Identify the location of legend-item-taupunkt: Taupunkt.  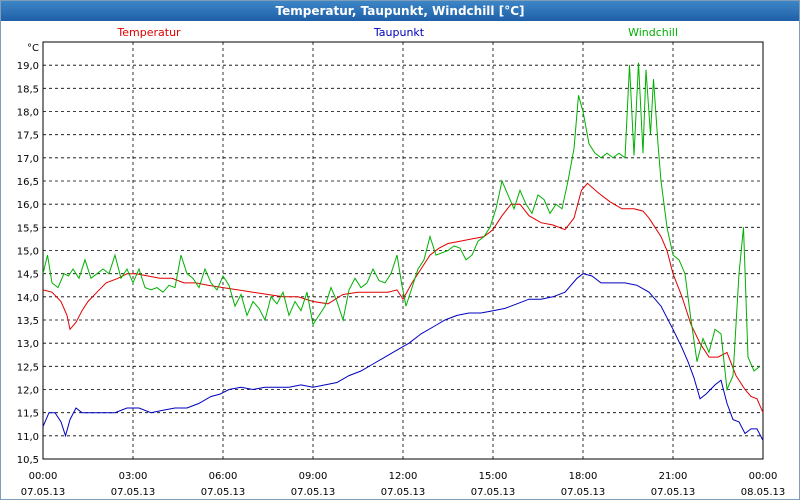
(399, 32).